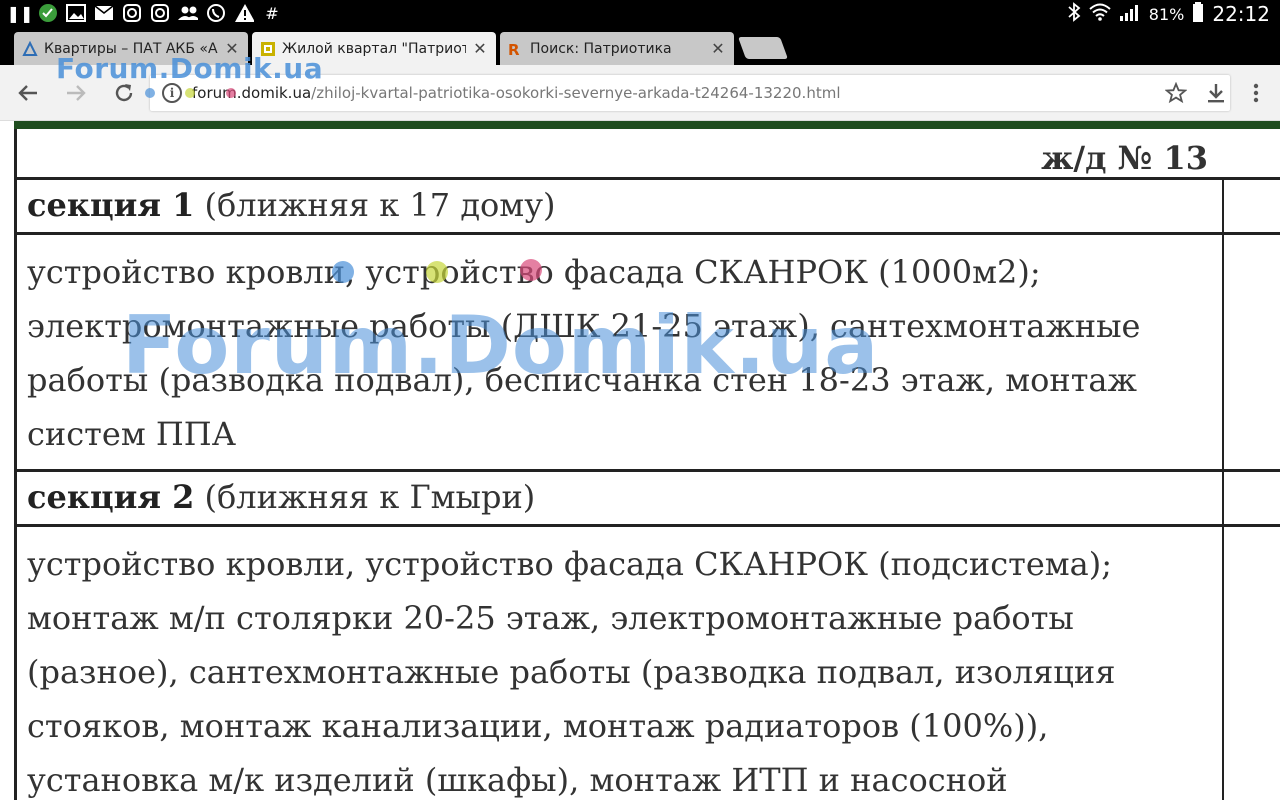 This screenshot has width=1280, height=800. I want to click on watermark-dot-pink-small, so click(231, 93).